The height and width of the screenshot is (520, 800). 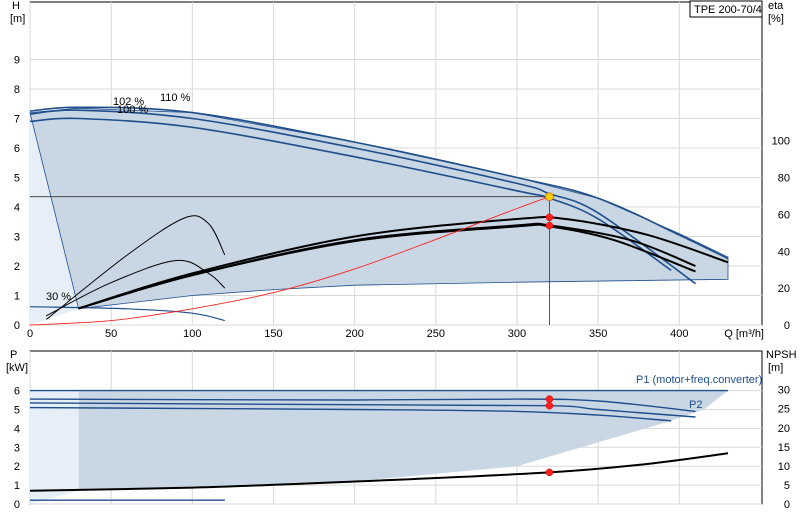 What do you see at coordinates (17, 90) in the screenshot?
I see `y-tick-label: 8` at bounding box center [17, 90].